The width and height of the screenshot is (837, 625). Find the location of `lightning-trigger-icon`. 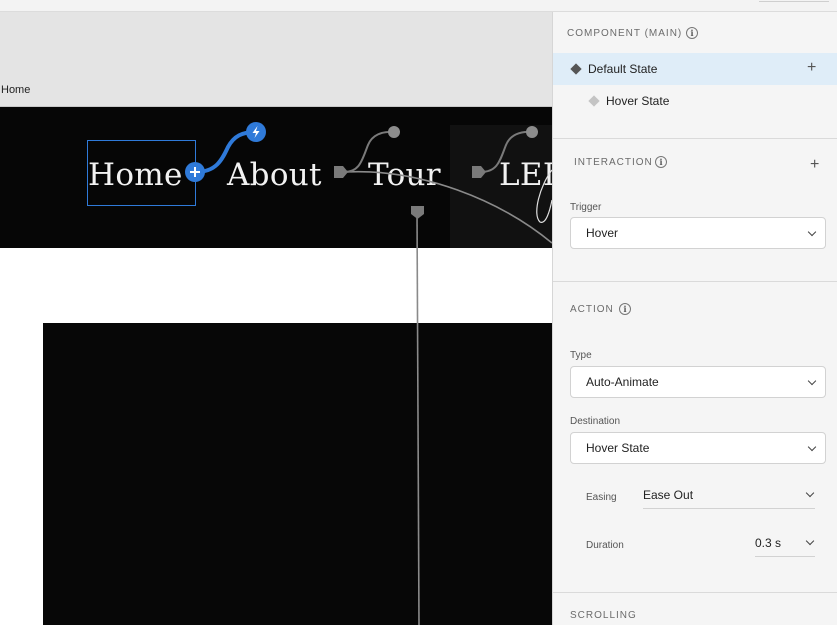

lightning-trigger-icon is located at coordinates (256, 132).